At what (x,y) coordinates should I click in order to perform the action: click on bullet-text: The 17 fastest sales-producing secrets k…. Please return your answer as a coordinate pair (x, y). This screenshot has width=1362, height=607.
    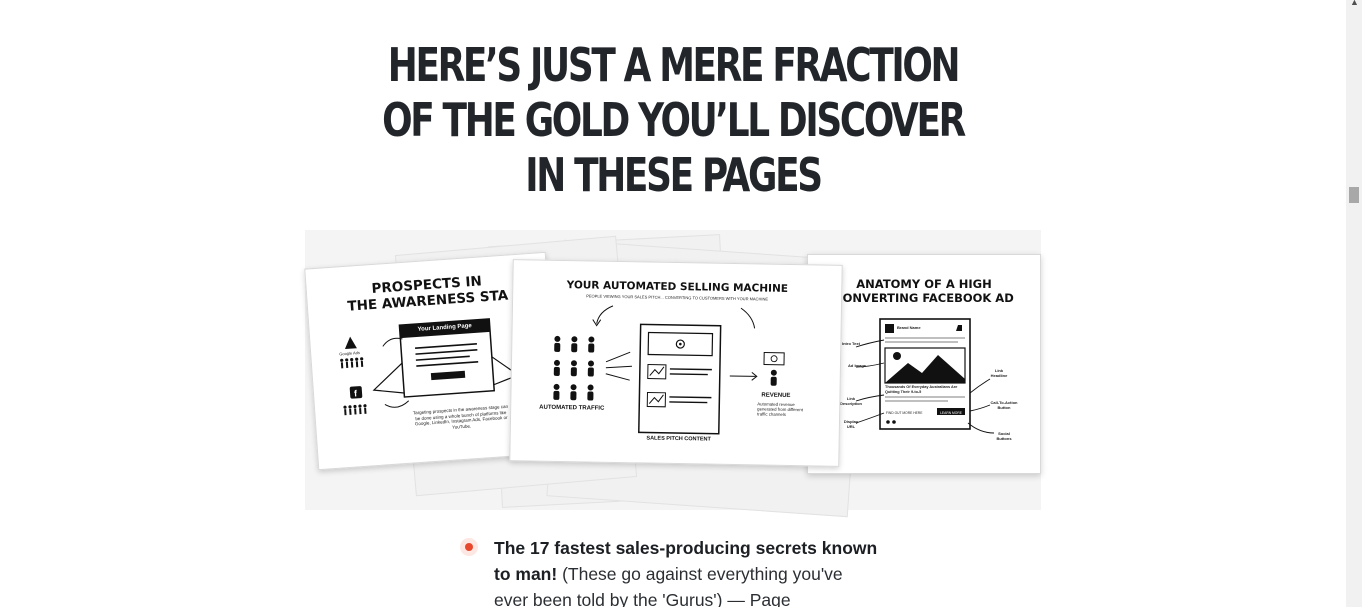
    Looking at the image, I should click on (686, 571).